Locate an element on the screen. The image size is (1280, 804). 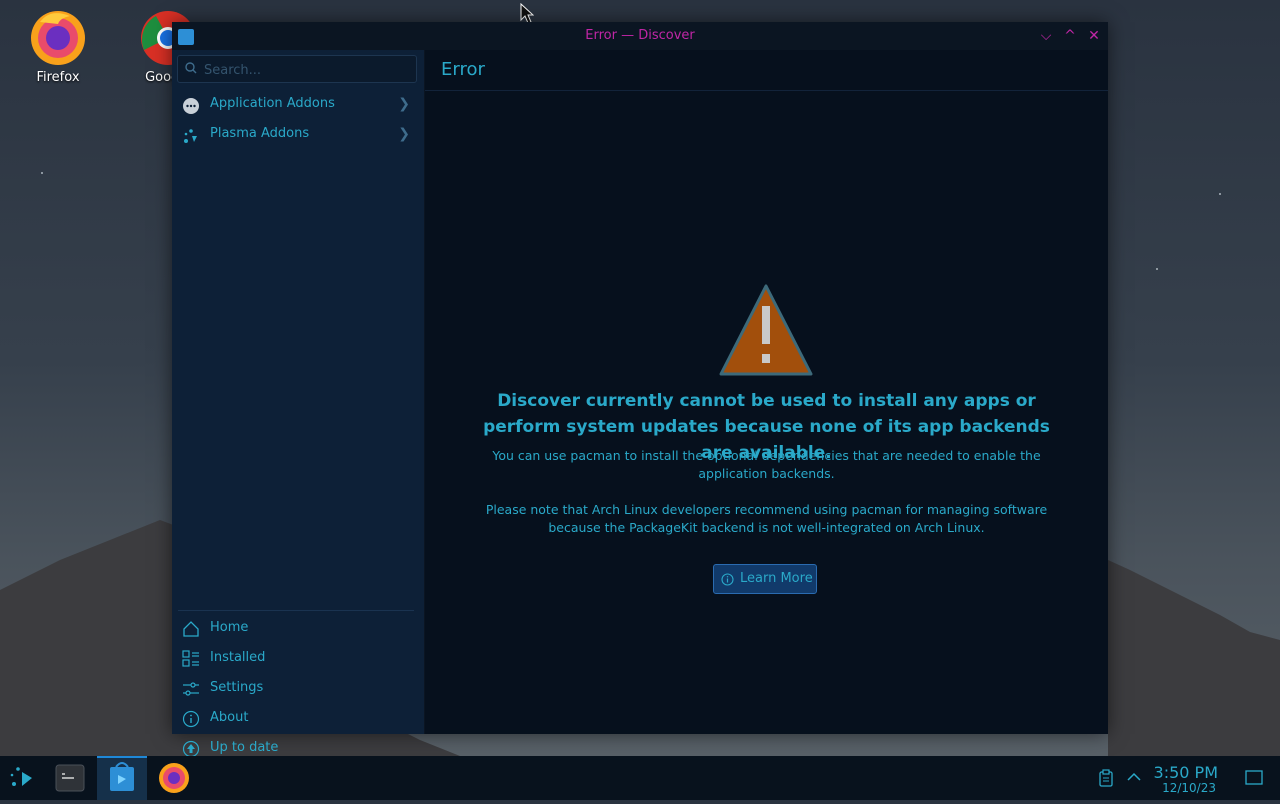
taskbar-firefox is located at coordinates (174, 778).